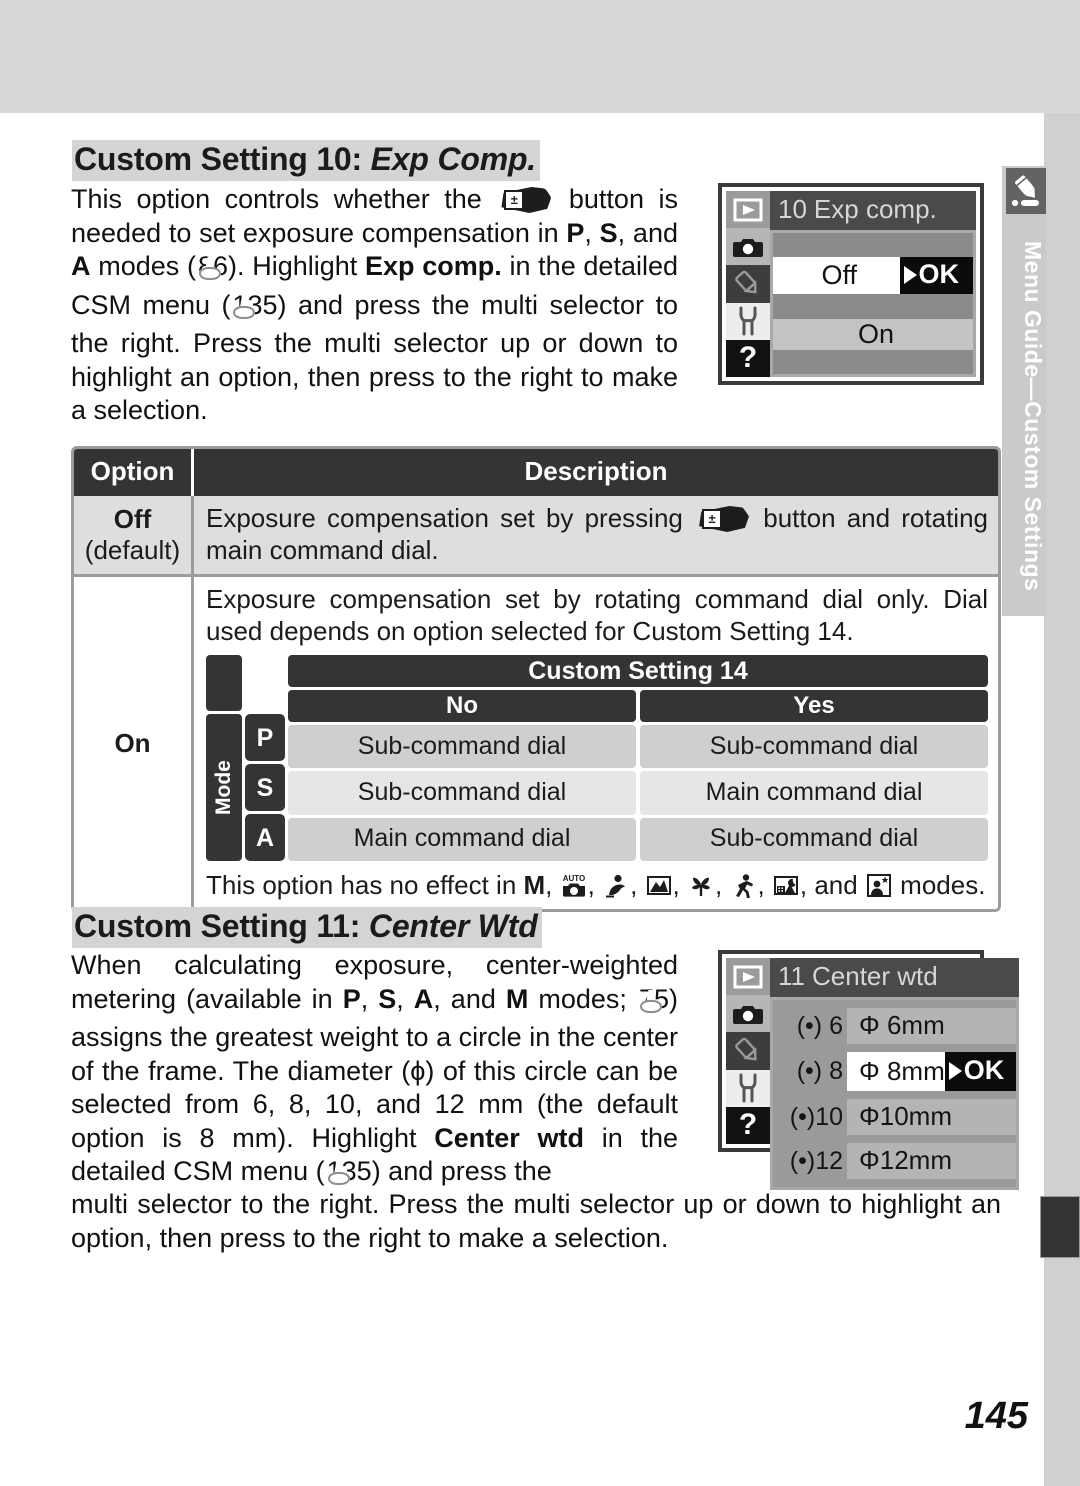 This screenshot has width=1080, height=1486. Describe the element at coordinates (307, 927) in the screenshot. I see `section-11-heading: Custom Setting 11: Center Wtd` at that location.